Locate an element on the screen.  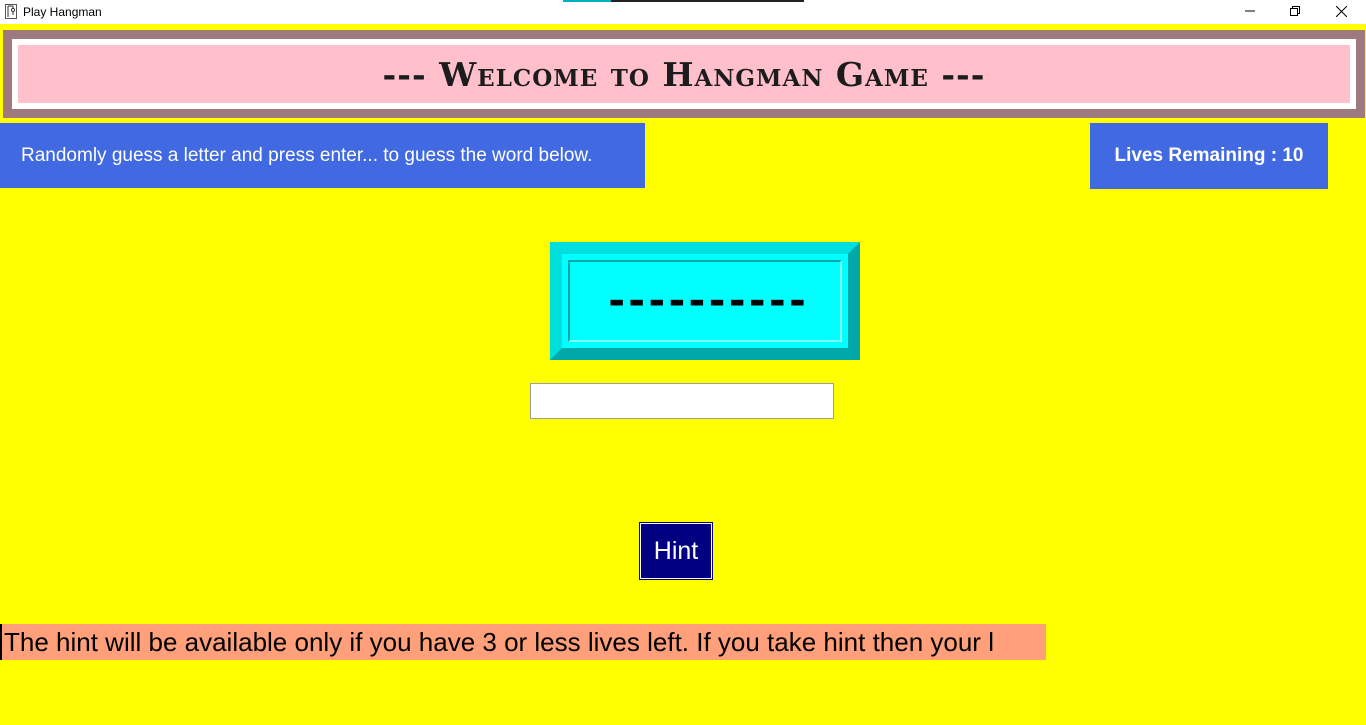
lives-remaining-text: Lives Remaining : 10 is located at coordinates (1209, 155).